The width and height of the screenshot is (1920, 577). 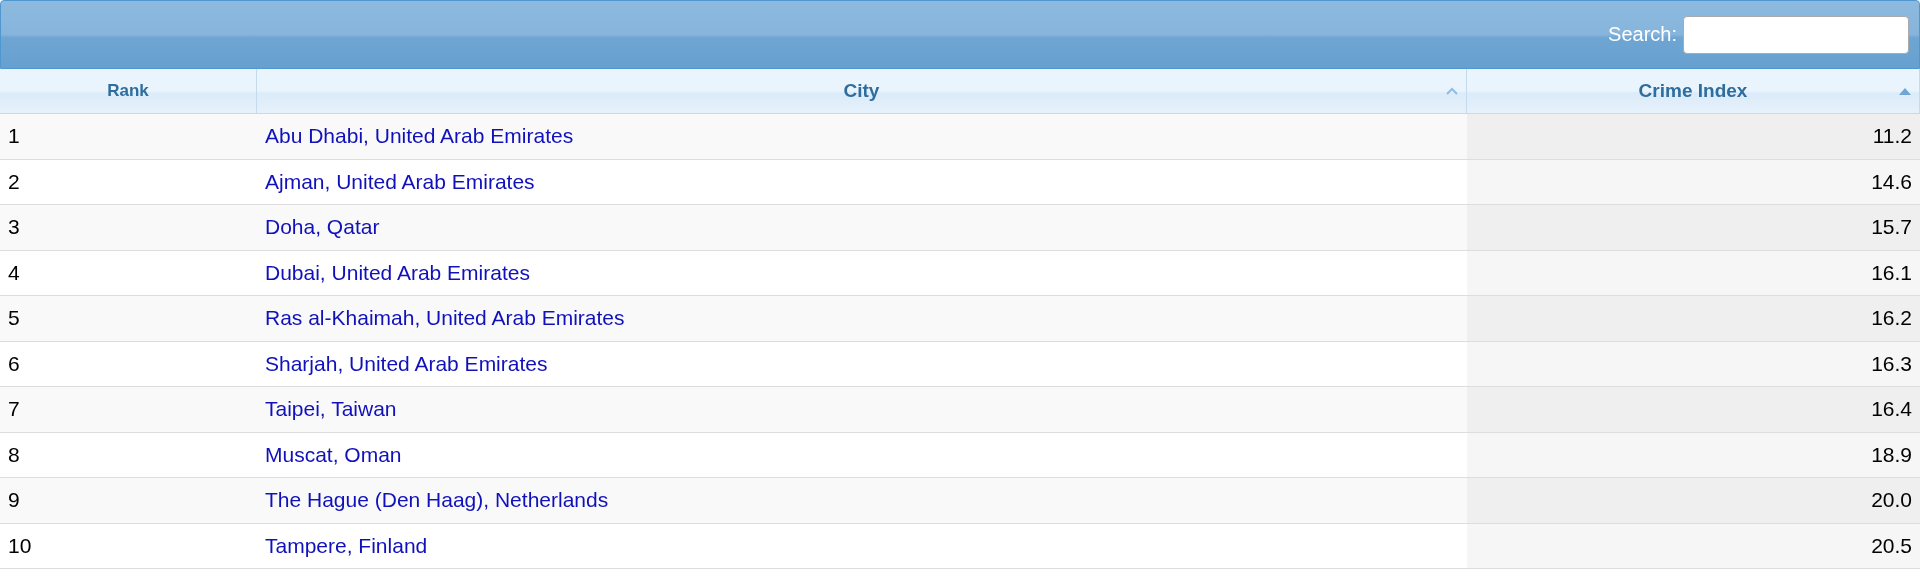 I want to click on city-link: Sharjah, United Arab Emirates, so click(x=406, y=363).